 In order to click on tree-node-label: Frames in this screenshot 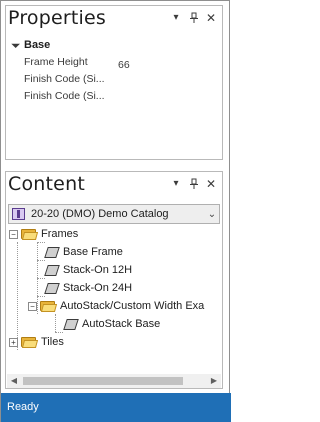, I will do `click(60, 234)`.